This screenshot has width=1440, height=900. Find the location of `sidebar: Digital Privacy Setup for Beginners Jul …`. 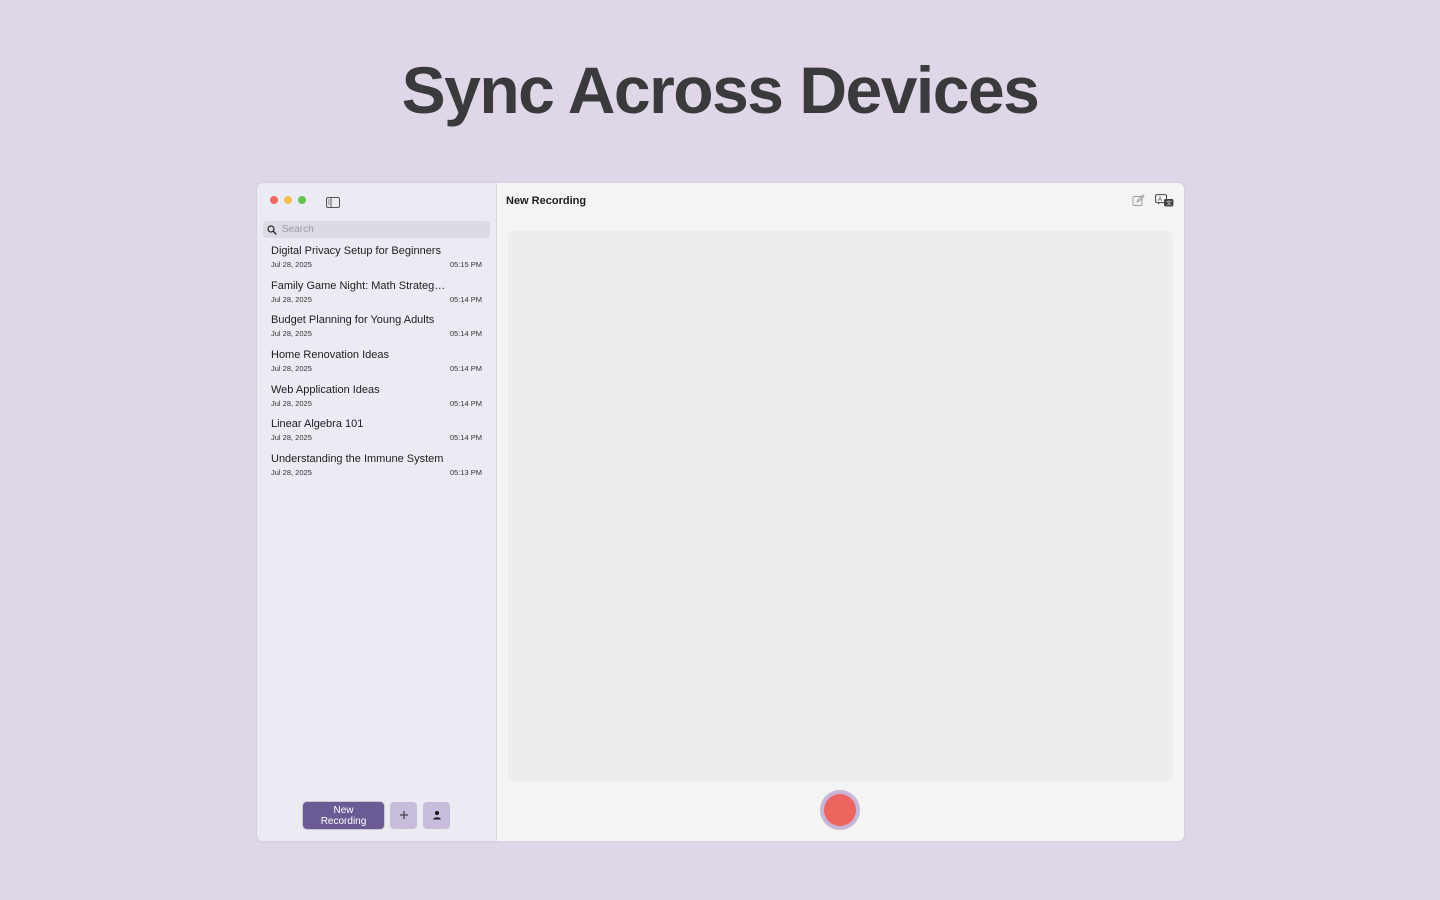

sidebar: Digital Privacy Setup for Beginners Jul … is located at coordinates (377, 512).